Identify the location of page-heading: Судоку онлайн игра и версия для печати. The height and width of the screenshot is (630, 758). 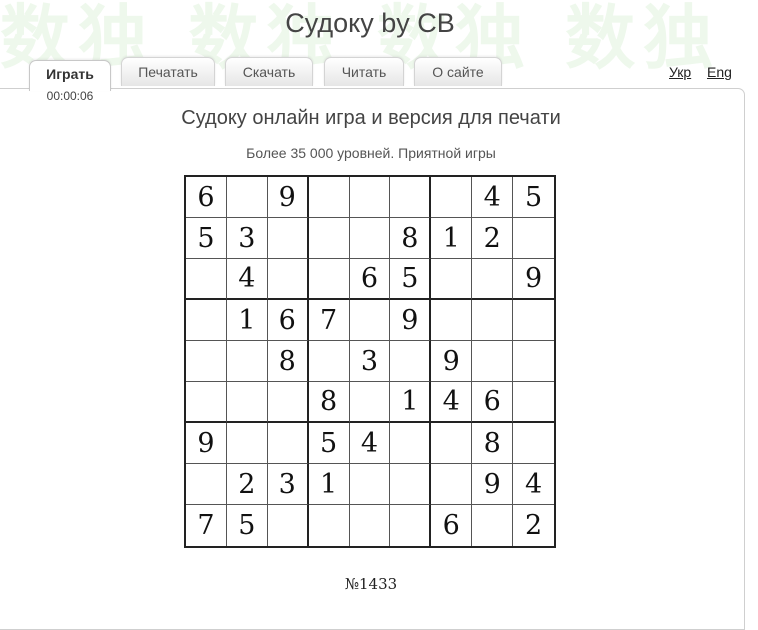
(371, 118).